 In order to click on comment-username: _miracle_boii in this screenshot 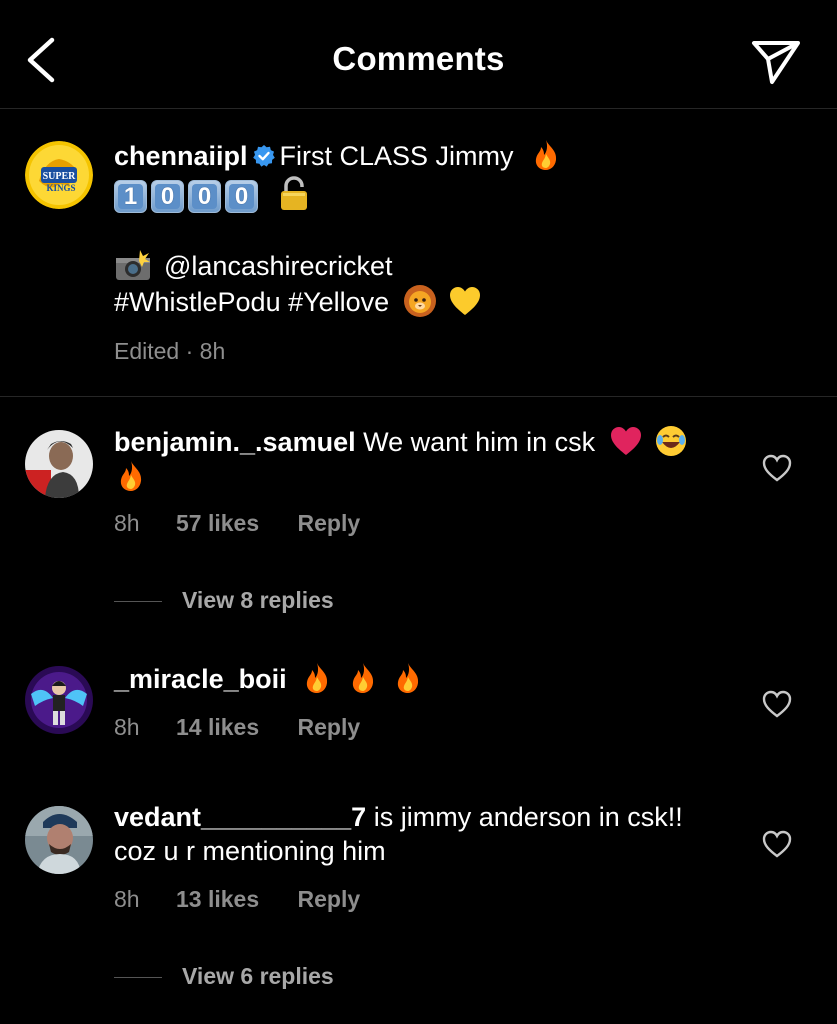, I will do `click(200, 679)`.